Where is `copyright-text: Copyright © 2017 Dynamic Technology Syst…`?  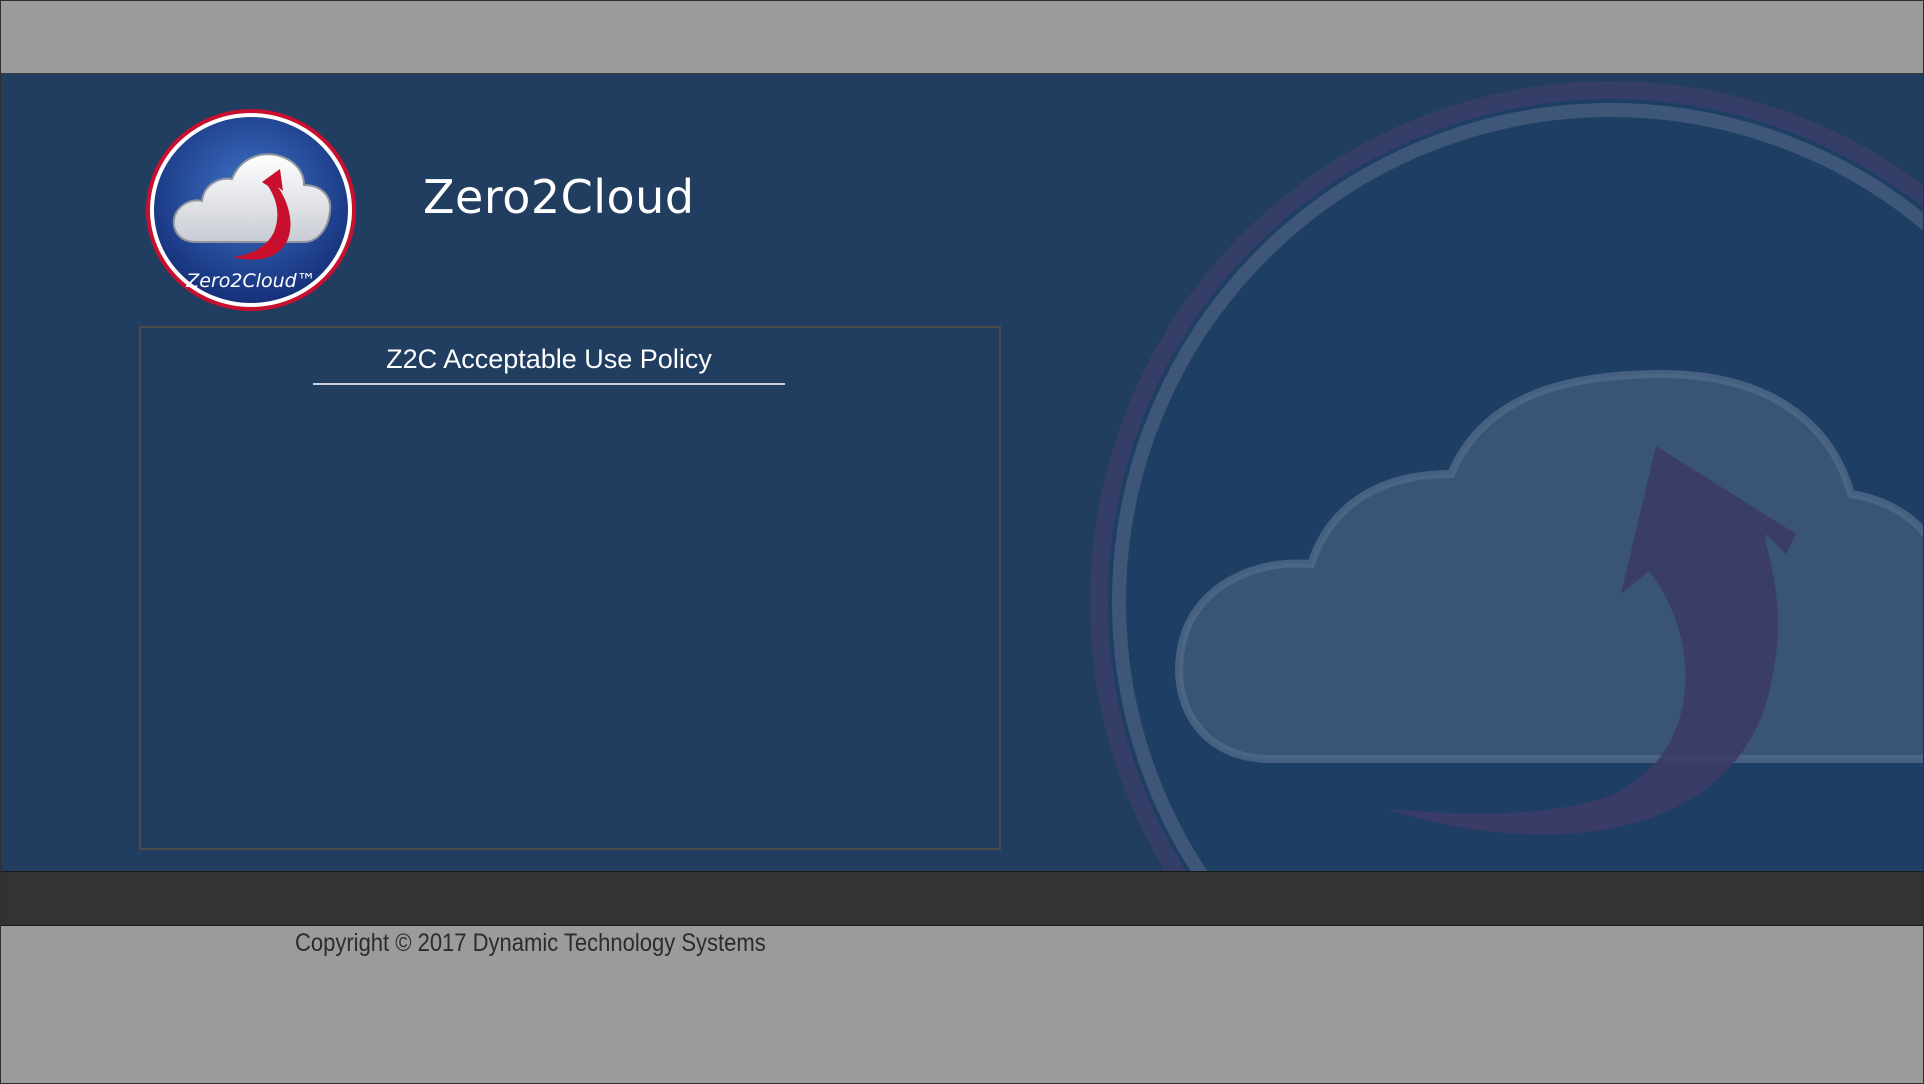 copyright-text: Copyright © 2017 Dynamic Technology Syst… is located at coordinates (530, 943).